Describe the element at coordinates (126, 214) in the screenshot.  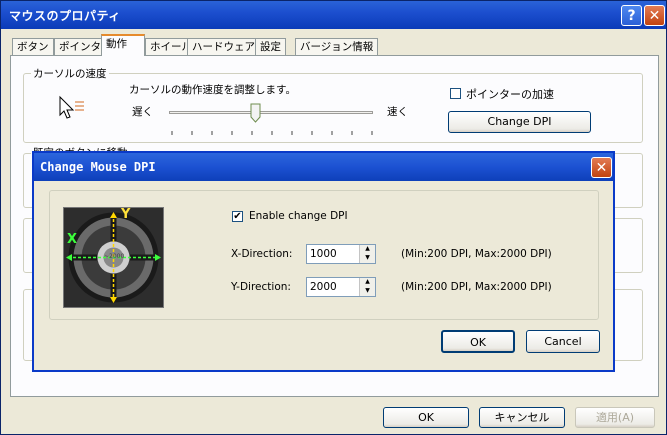
I see `image-y-label: Y` at that location.